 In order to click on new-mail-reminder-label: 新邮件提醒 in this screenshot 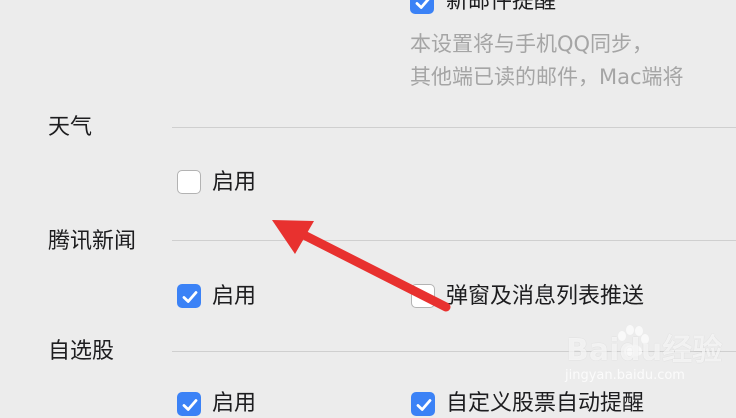, I will do `click(501, 7)`.